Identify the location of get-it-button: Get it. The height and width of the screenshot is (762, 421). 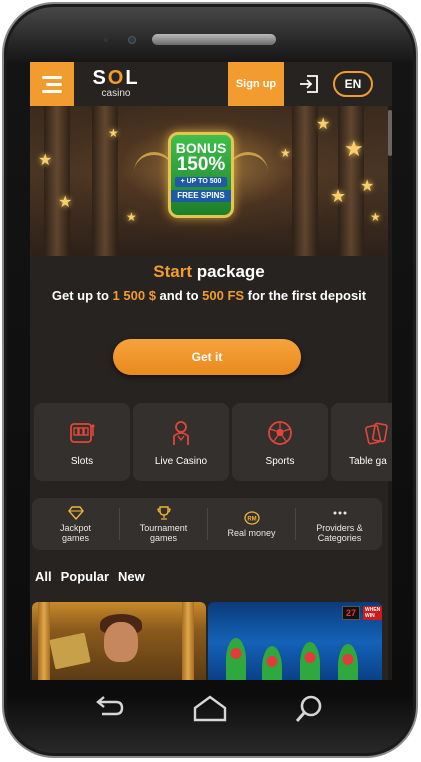
(207, 357).